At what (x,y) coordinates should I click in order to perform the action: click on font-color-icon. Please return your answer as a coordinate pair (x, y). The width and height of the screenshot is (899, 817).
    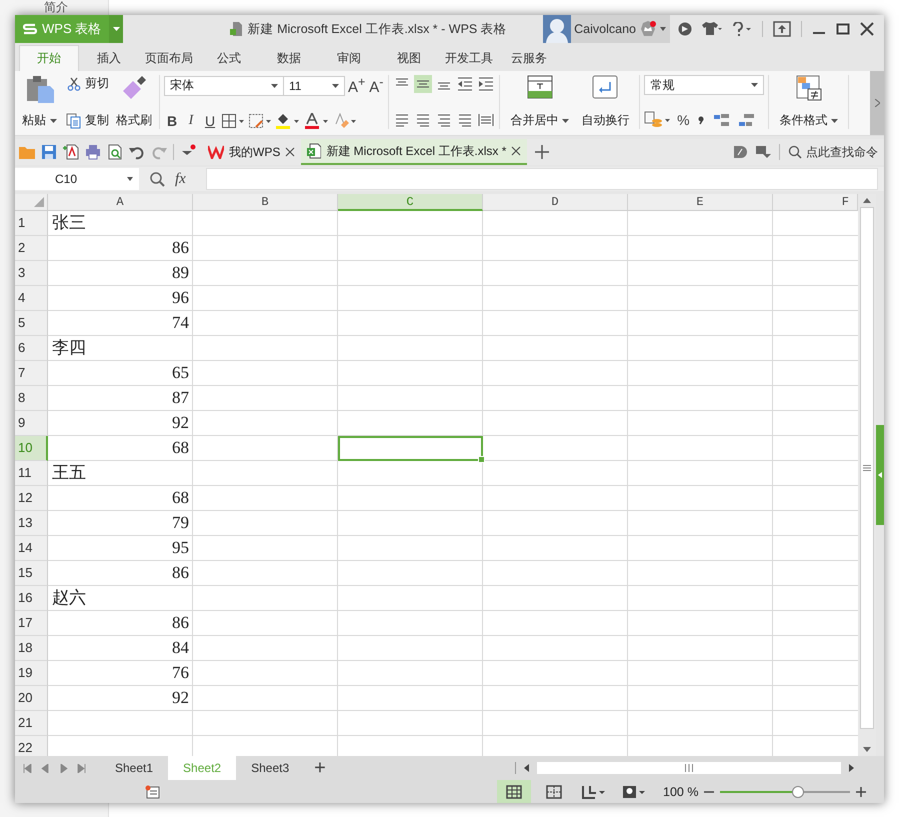
    Looking at the image, I should click on (317, 121).